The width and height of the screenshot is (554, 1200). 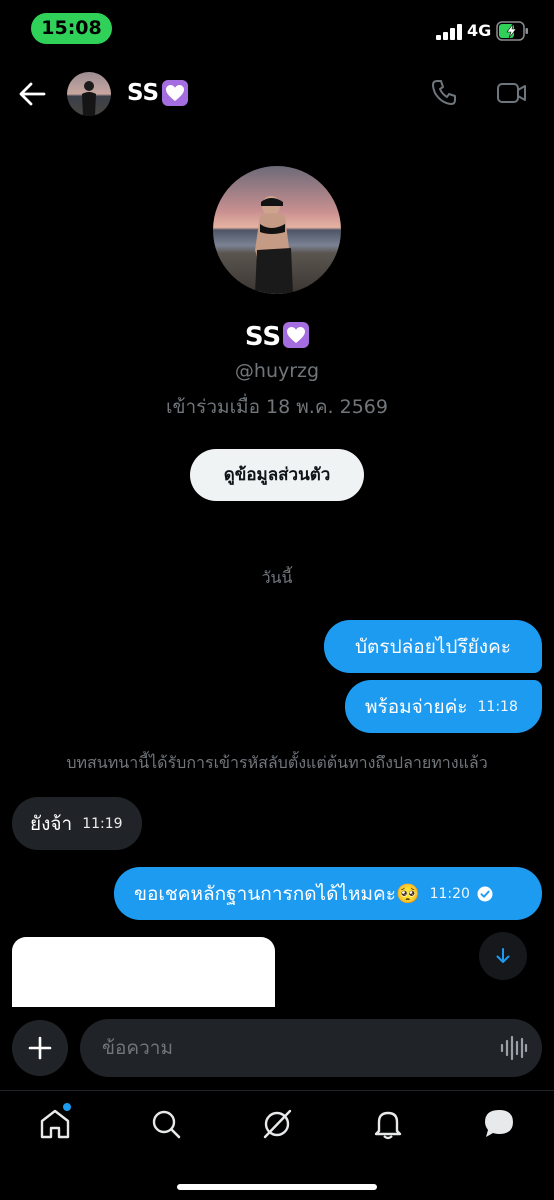 I want to click on profile-joined-date: เข้าร่วมเมื่อ 18 พ.ค. 2569, so click(x=277, y=407).